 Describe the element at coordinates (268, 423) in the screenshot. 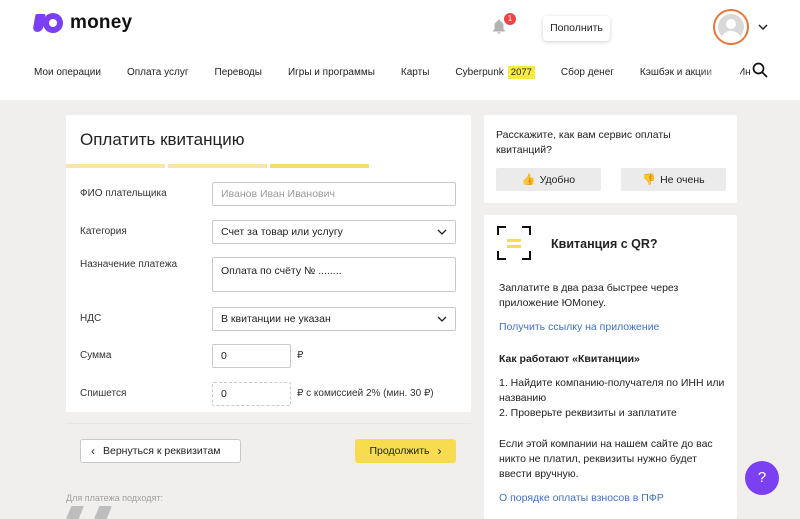

I see `form-divider` at that location.